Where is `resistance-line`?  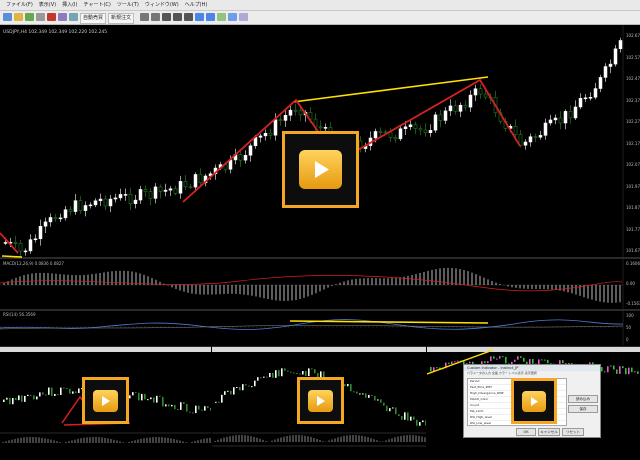
resistance-line is located at coordinates (390, 89).